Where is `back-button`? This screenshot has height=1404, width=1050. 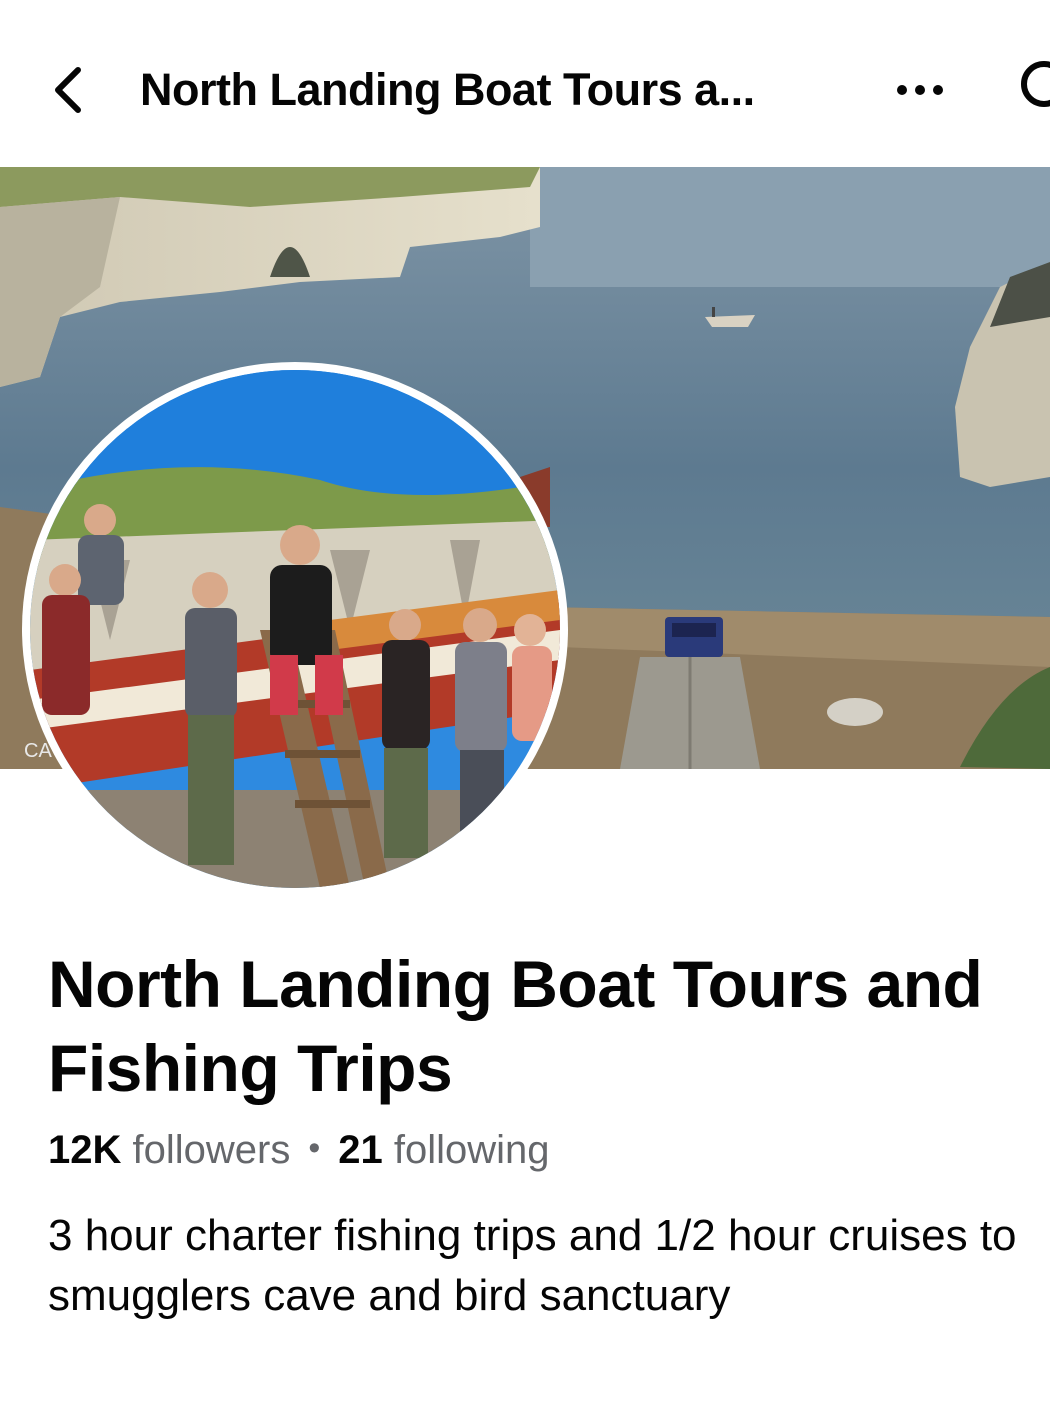
back-button is located at coordinates (74, 90).